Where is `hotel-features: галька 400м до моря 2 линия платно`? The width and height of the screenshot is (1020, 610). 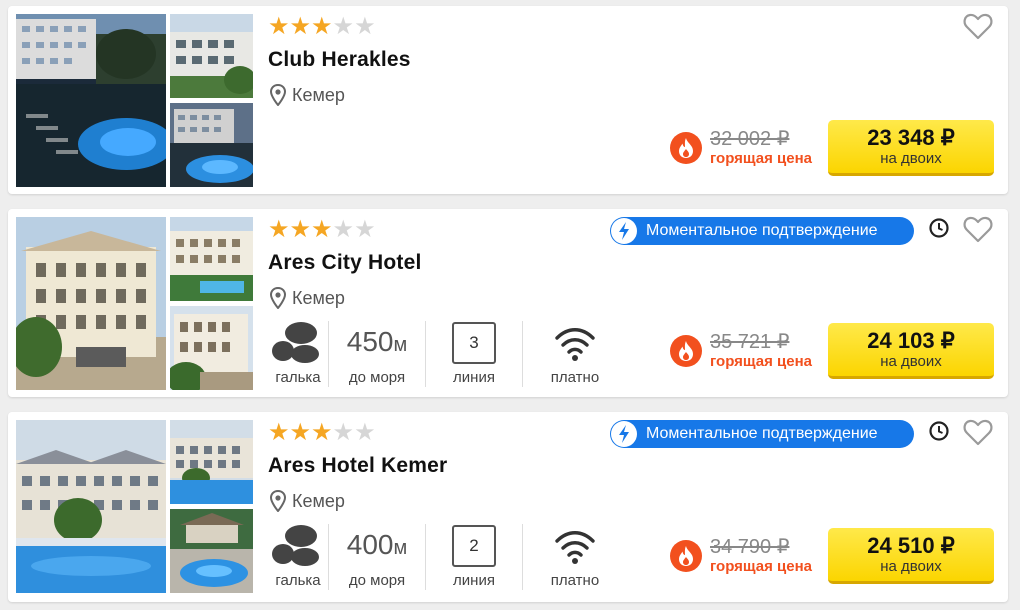
hotel-features: галька 400м до моря 2 линия платно is located at coordinates (447, 557).